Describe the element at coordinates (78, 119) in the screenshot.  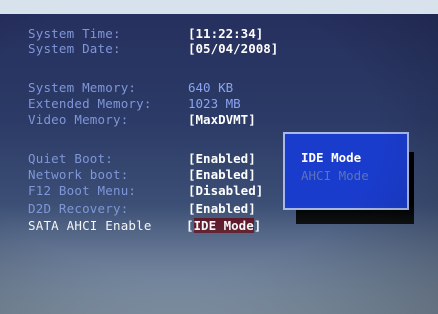
I see `video-memory-label: Video Memory:` at that location.